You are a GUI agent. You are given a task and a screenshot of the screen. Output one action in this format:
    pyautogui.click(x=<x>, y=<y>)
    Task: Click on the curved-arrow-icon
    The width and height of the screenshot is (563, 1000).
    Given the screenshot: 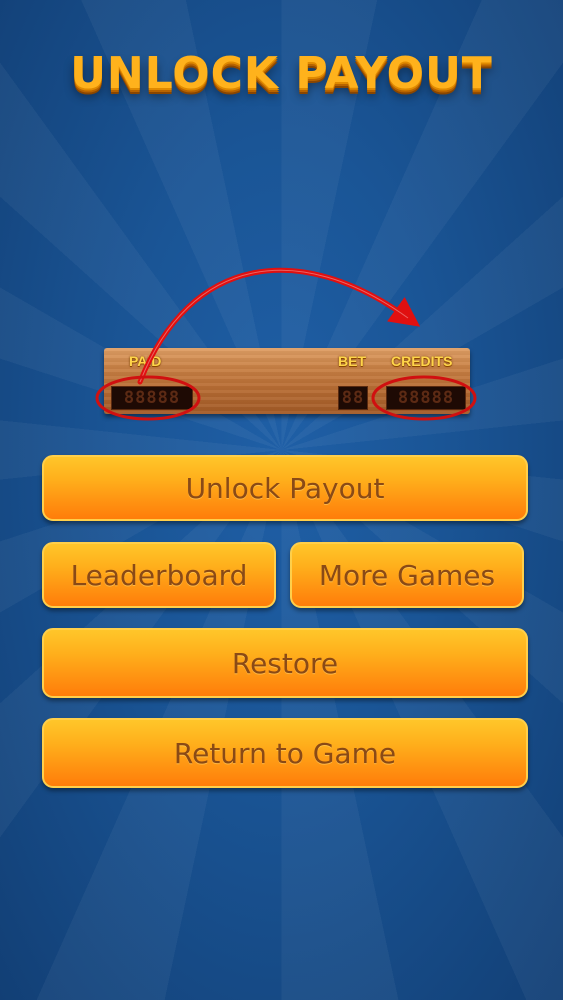 What is the action you would take?
    pyautogui.click(x=279, y=326)
    